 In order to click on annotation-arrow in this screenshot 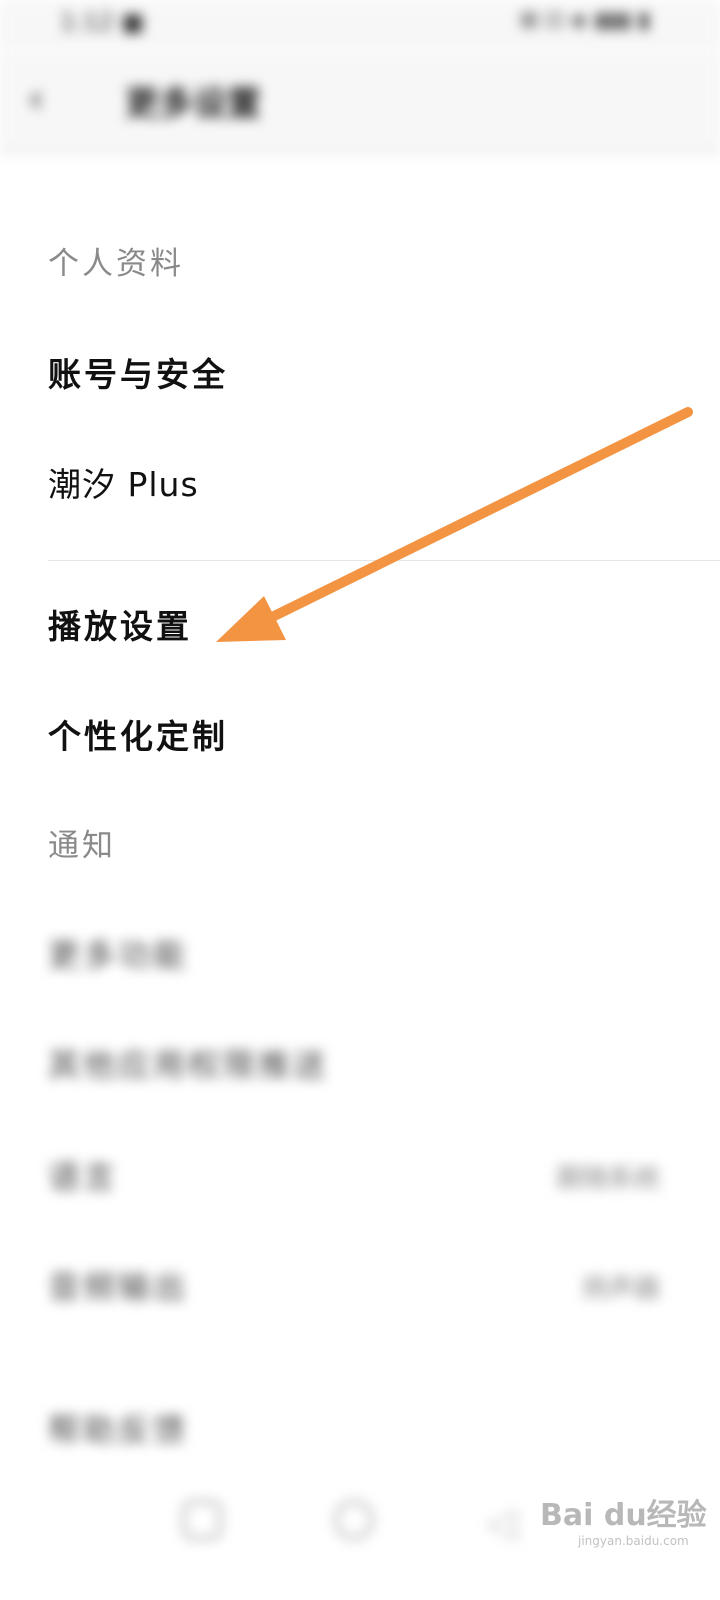, I will do `click(454, 524)`.